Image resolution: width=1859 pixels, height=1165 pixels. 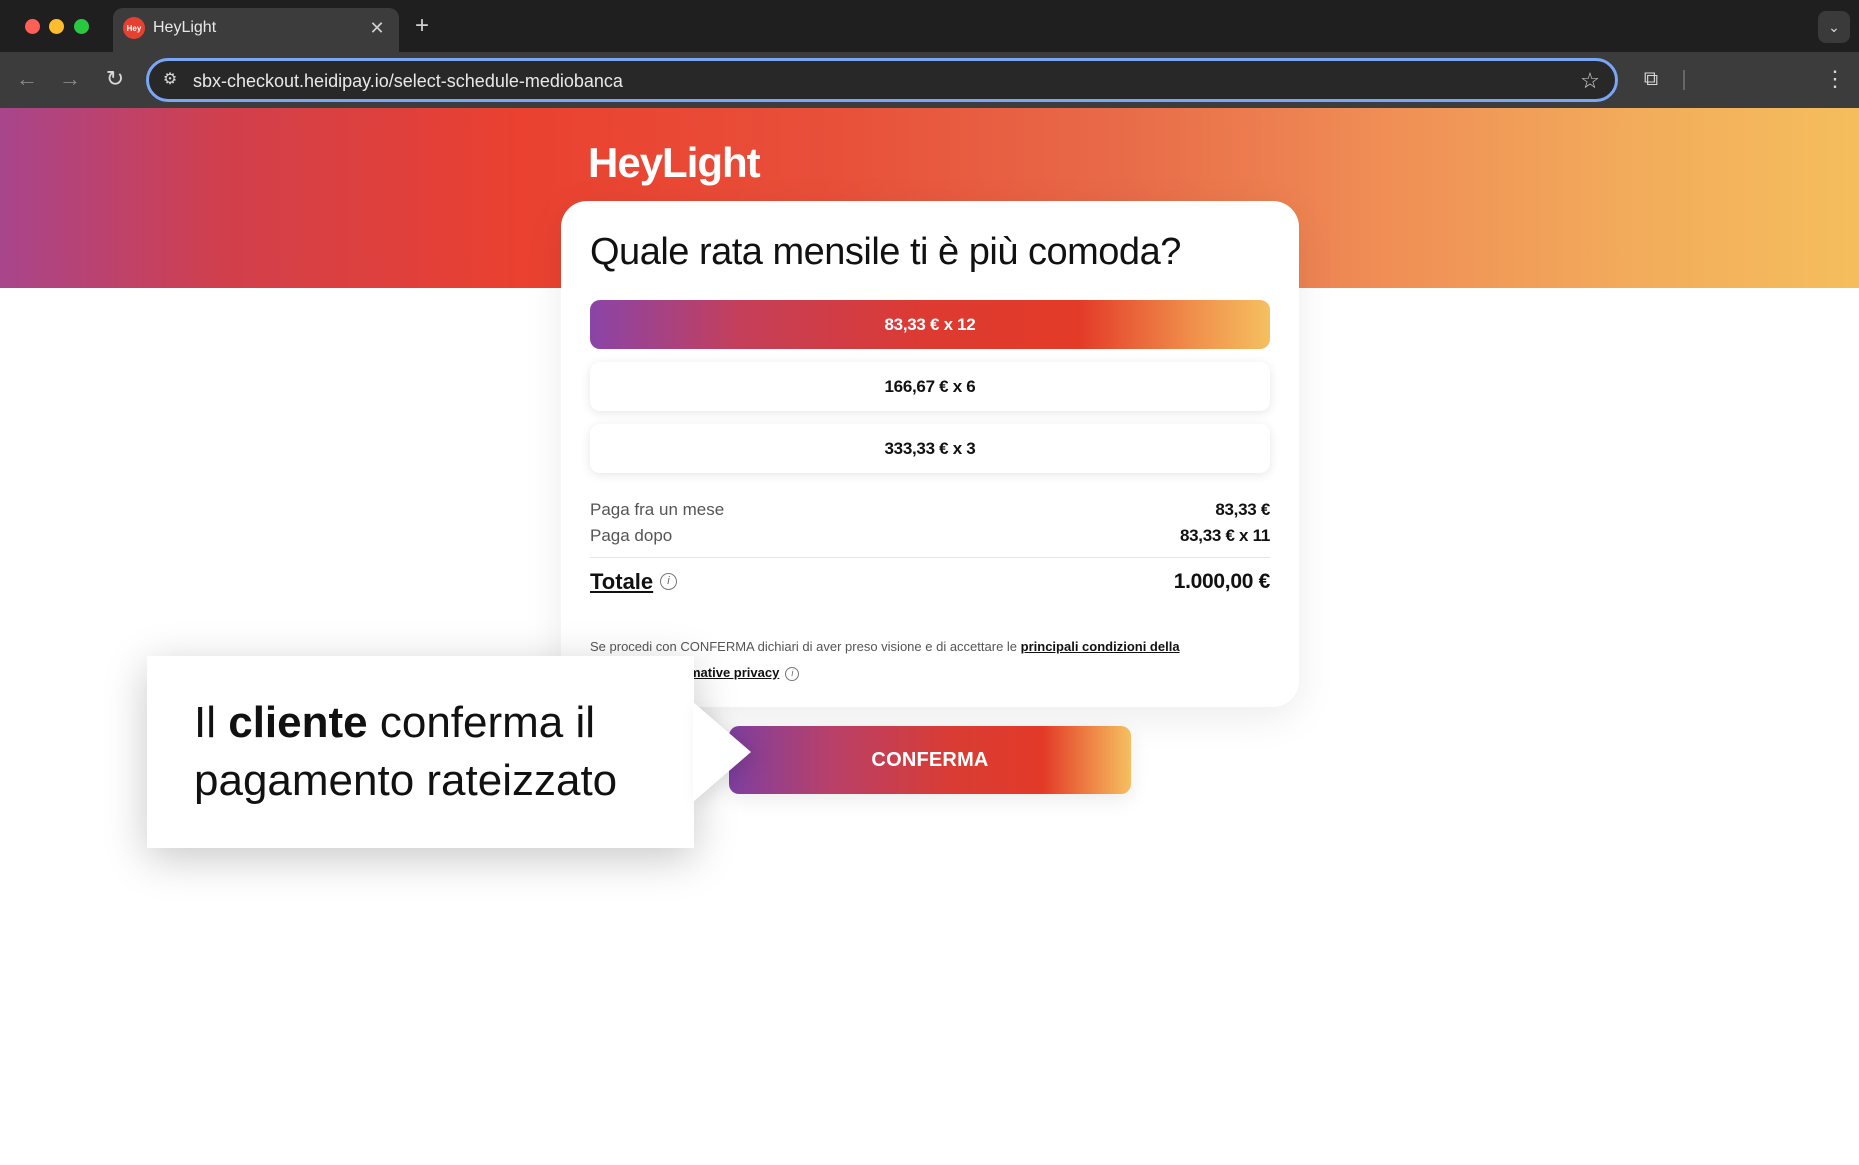 I want to click on minimize-window-button, so click(x=56, y=26).